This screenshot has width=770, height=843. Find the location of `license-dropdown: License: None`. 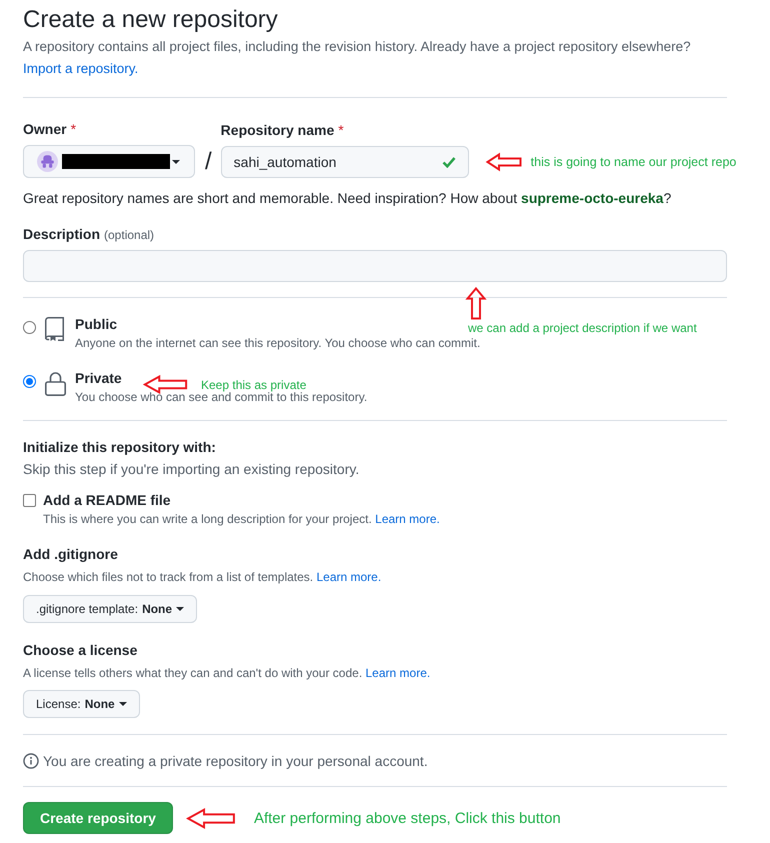

license-dropdown: License: None is located at coordinates (81, 704).